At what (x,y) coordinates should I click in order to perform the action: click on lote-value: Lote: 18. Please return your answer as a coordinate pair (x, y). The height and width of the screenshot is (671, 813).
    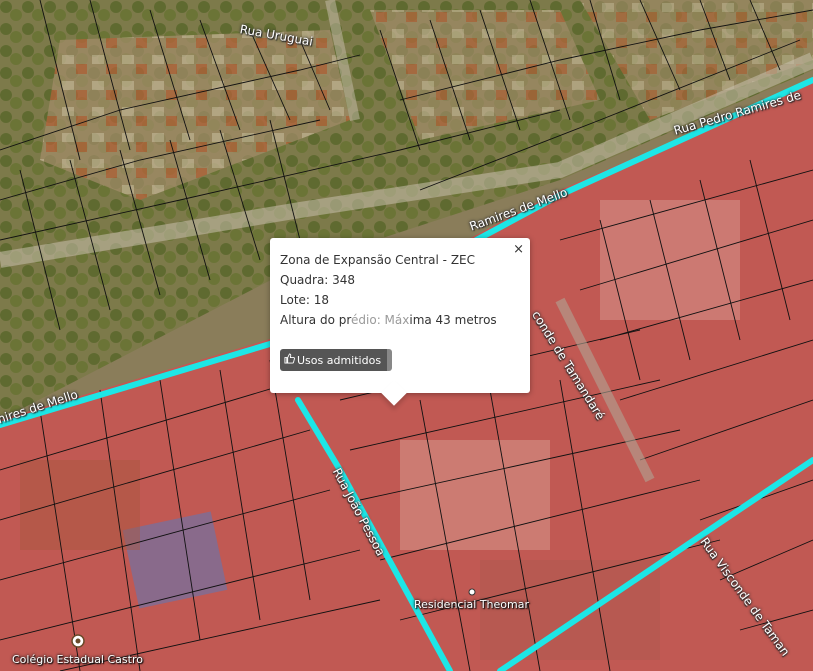
    Looking at the image, I should click on (305, 300).